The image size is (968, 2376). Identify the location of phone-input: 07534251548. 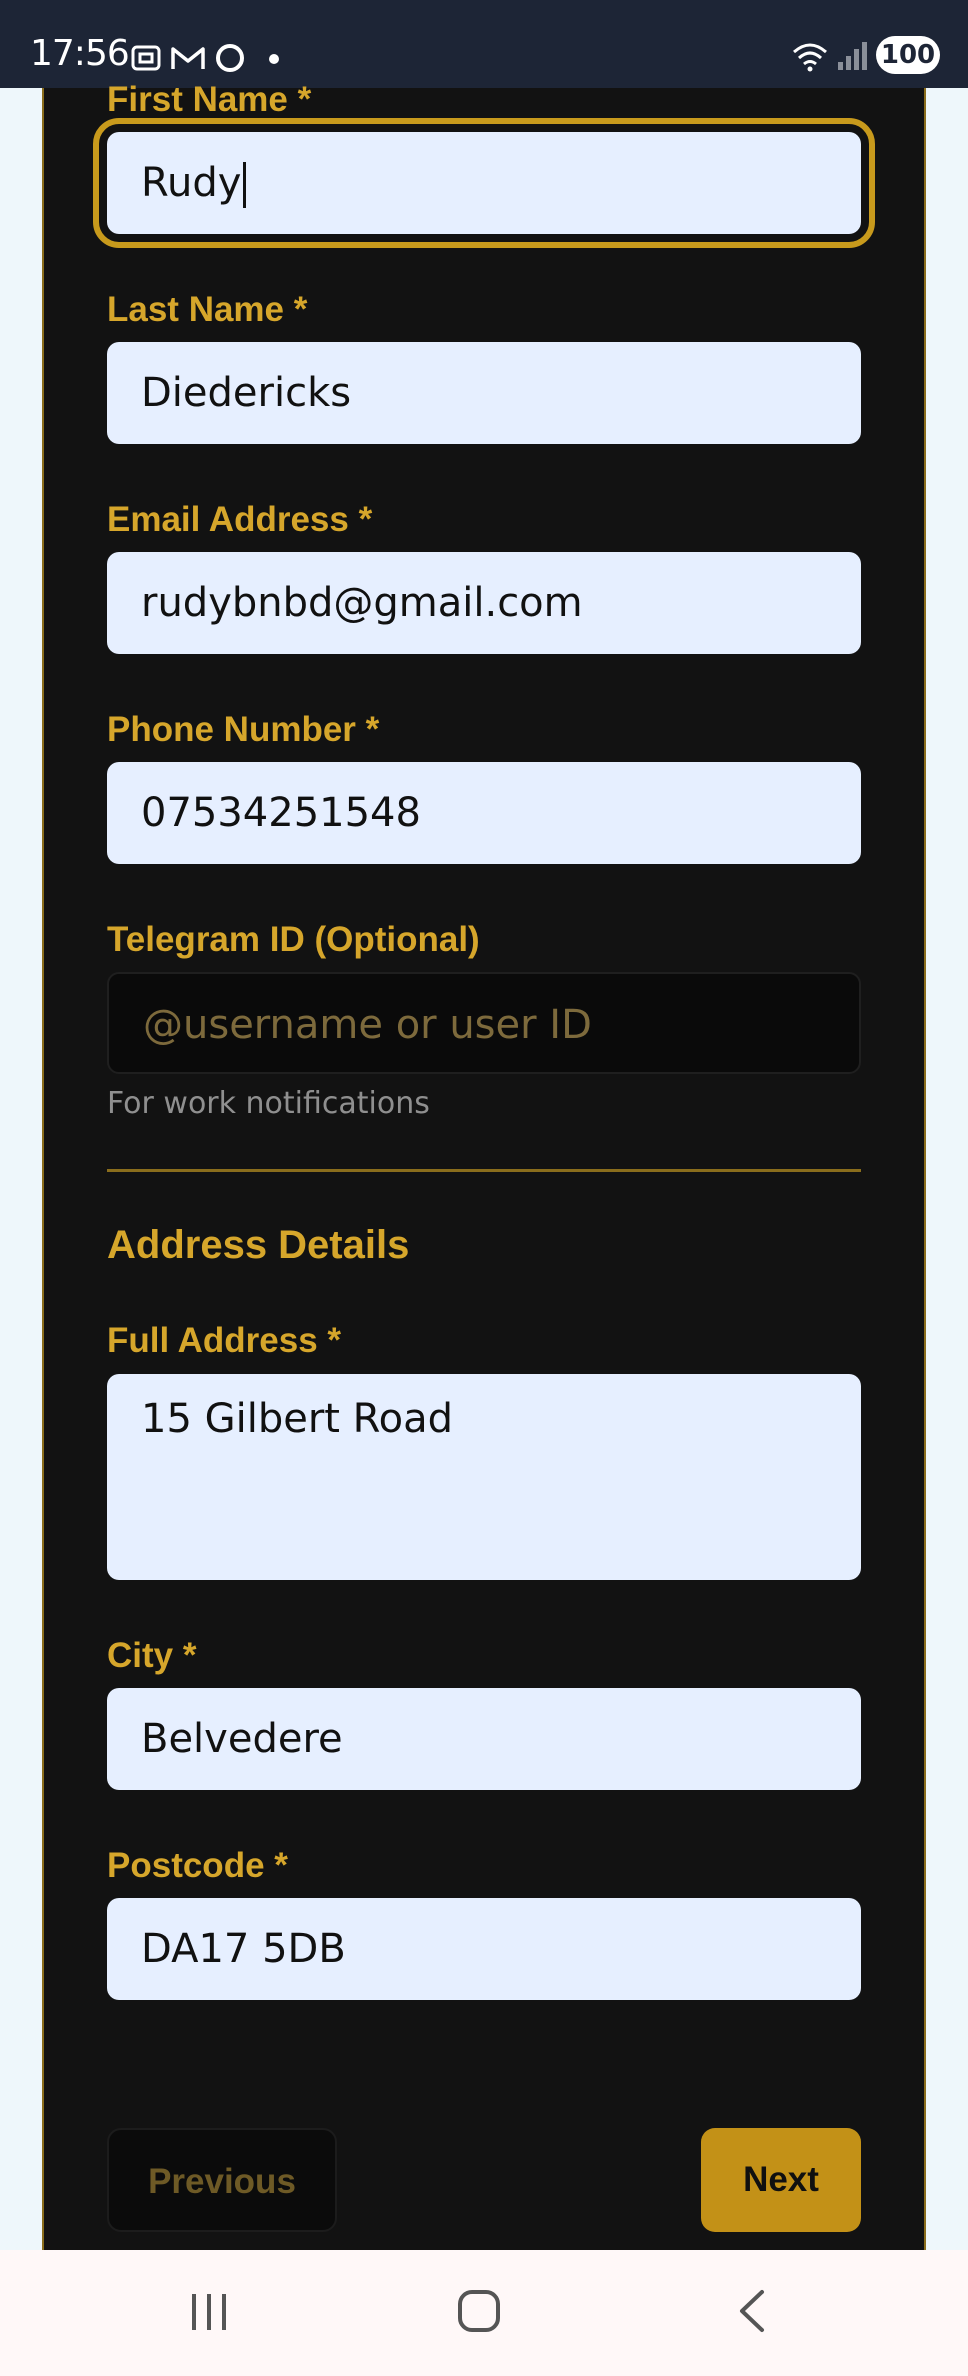
(484, 813).